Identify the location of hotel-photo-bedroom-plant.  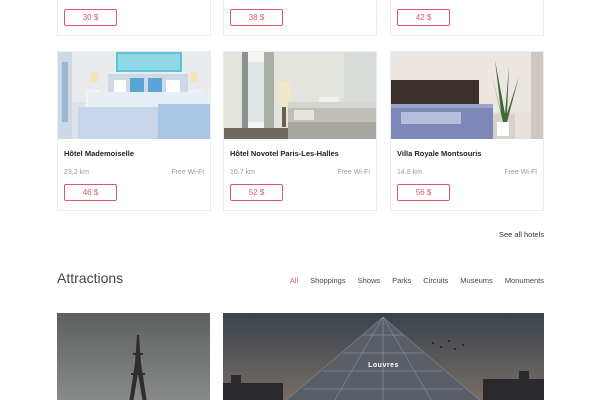
(467, 95).